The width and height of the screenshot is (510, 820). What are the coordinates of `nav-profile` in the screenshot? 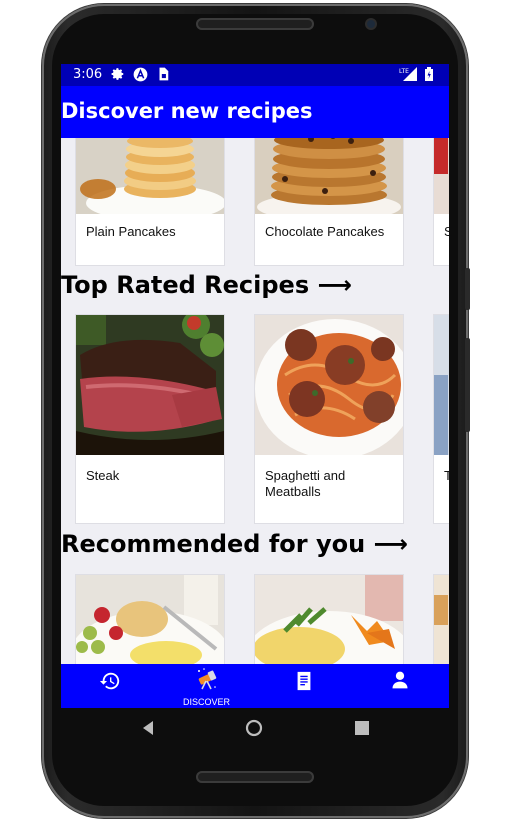 It's located at (400, 686).